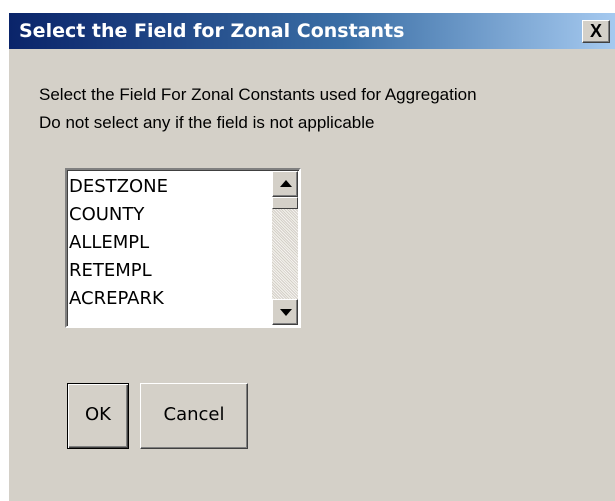  I want to click on list-item-allempl: ALLEMPL, so click(118, 243).